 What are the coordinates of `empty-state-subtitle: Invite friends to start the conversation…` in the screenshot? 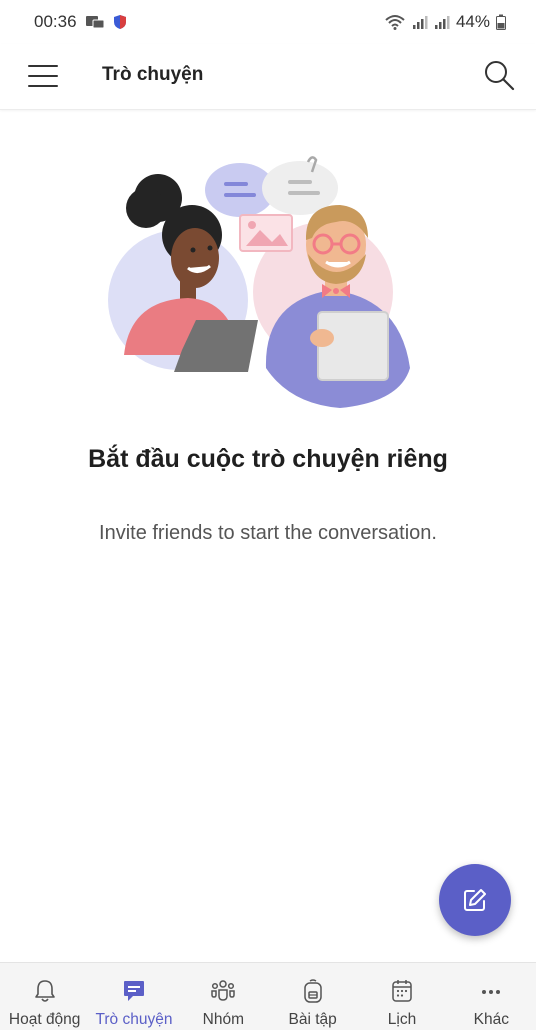 It's located at (268, 533).